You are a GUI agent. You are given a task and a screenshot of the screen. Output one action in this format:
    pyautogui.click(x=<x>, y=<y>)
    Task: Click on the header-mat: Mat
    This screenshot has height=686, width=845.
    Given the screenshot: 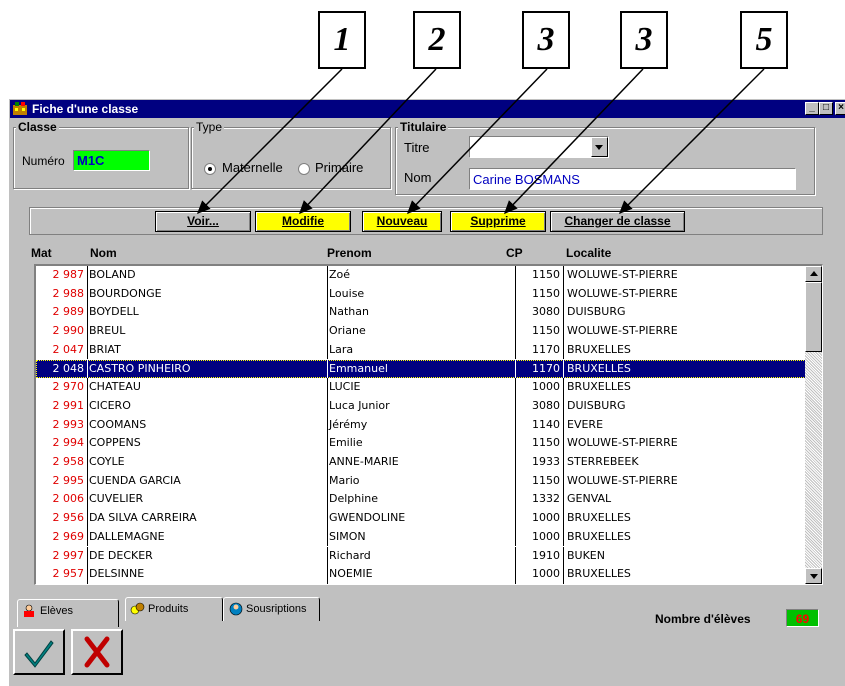 What is the action you would take?
    pyautogui.click(x=41, y=253)
    